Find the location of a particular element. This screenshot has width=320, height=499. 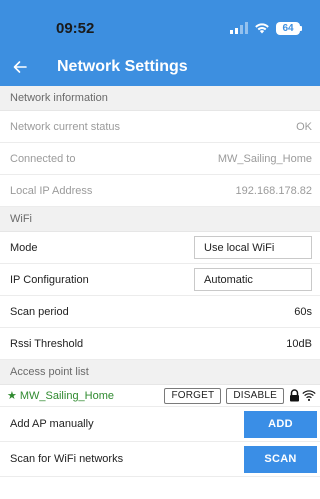

arrow-left-icon is located at coordinates (20, 67).